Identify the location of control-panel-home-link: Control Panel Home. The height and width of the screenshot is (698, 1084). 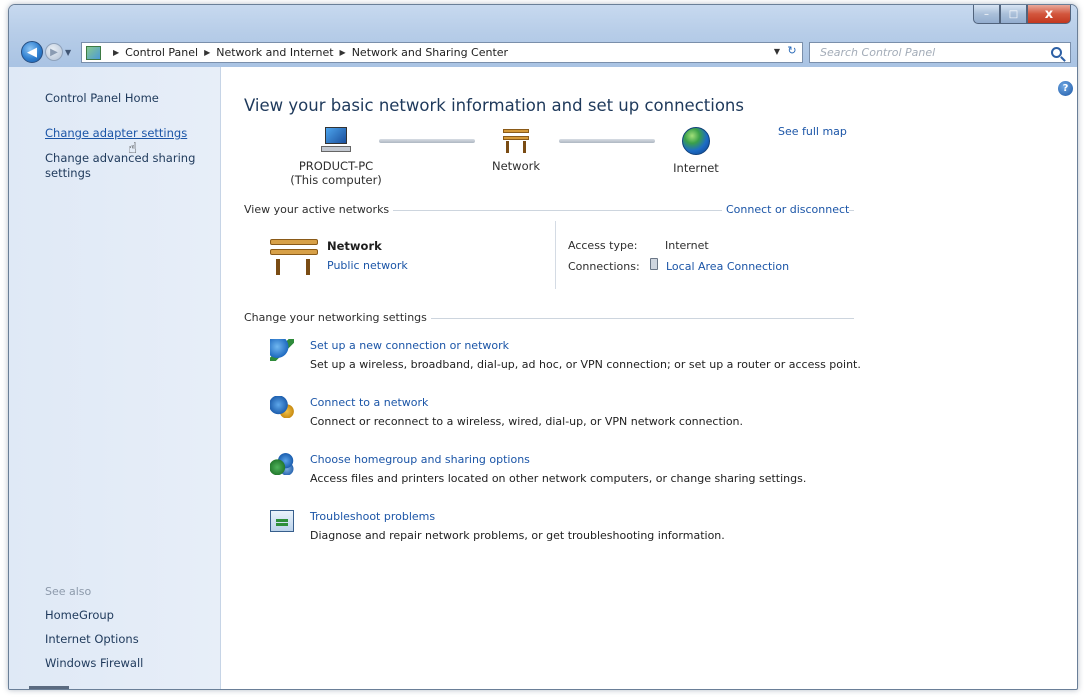
(102, 98).